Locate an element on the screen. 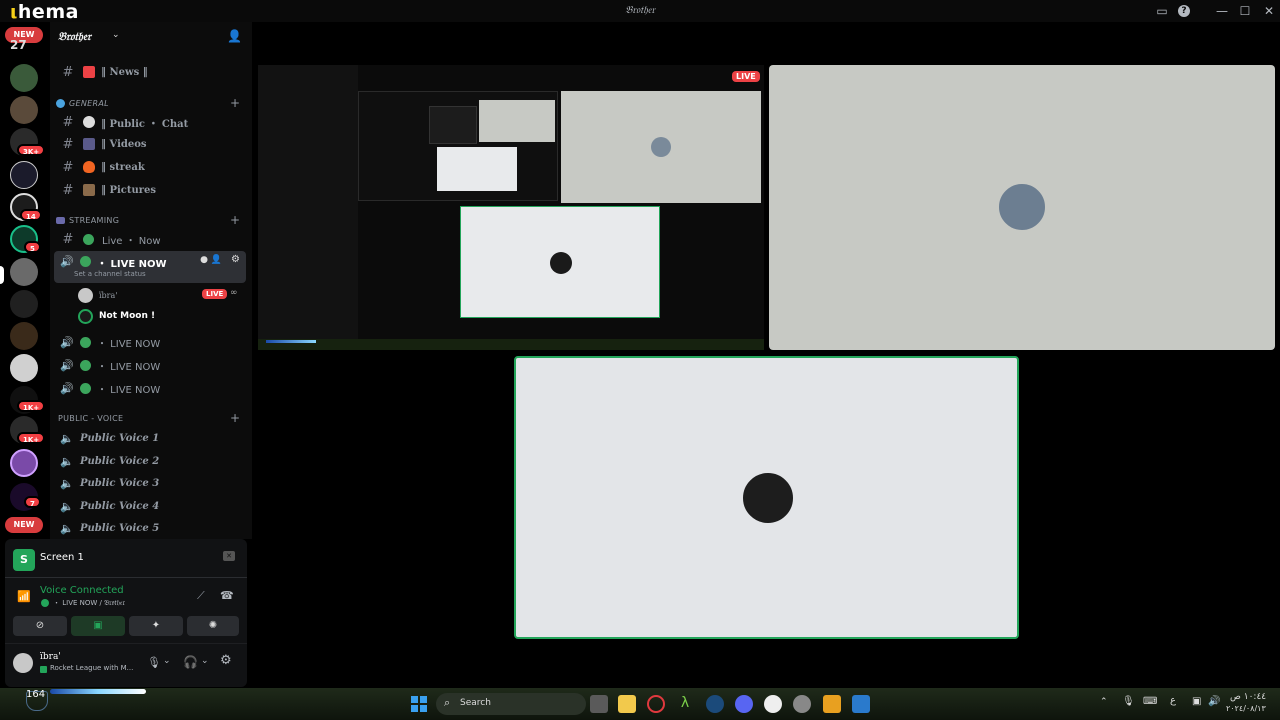 The height and width of the screenshot is (720, 1280). category-streaming: STREAMING + is located at coordinates (151, 220).